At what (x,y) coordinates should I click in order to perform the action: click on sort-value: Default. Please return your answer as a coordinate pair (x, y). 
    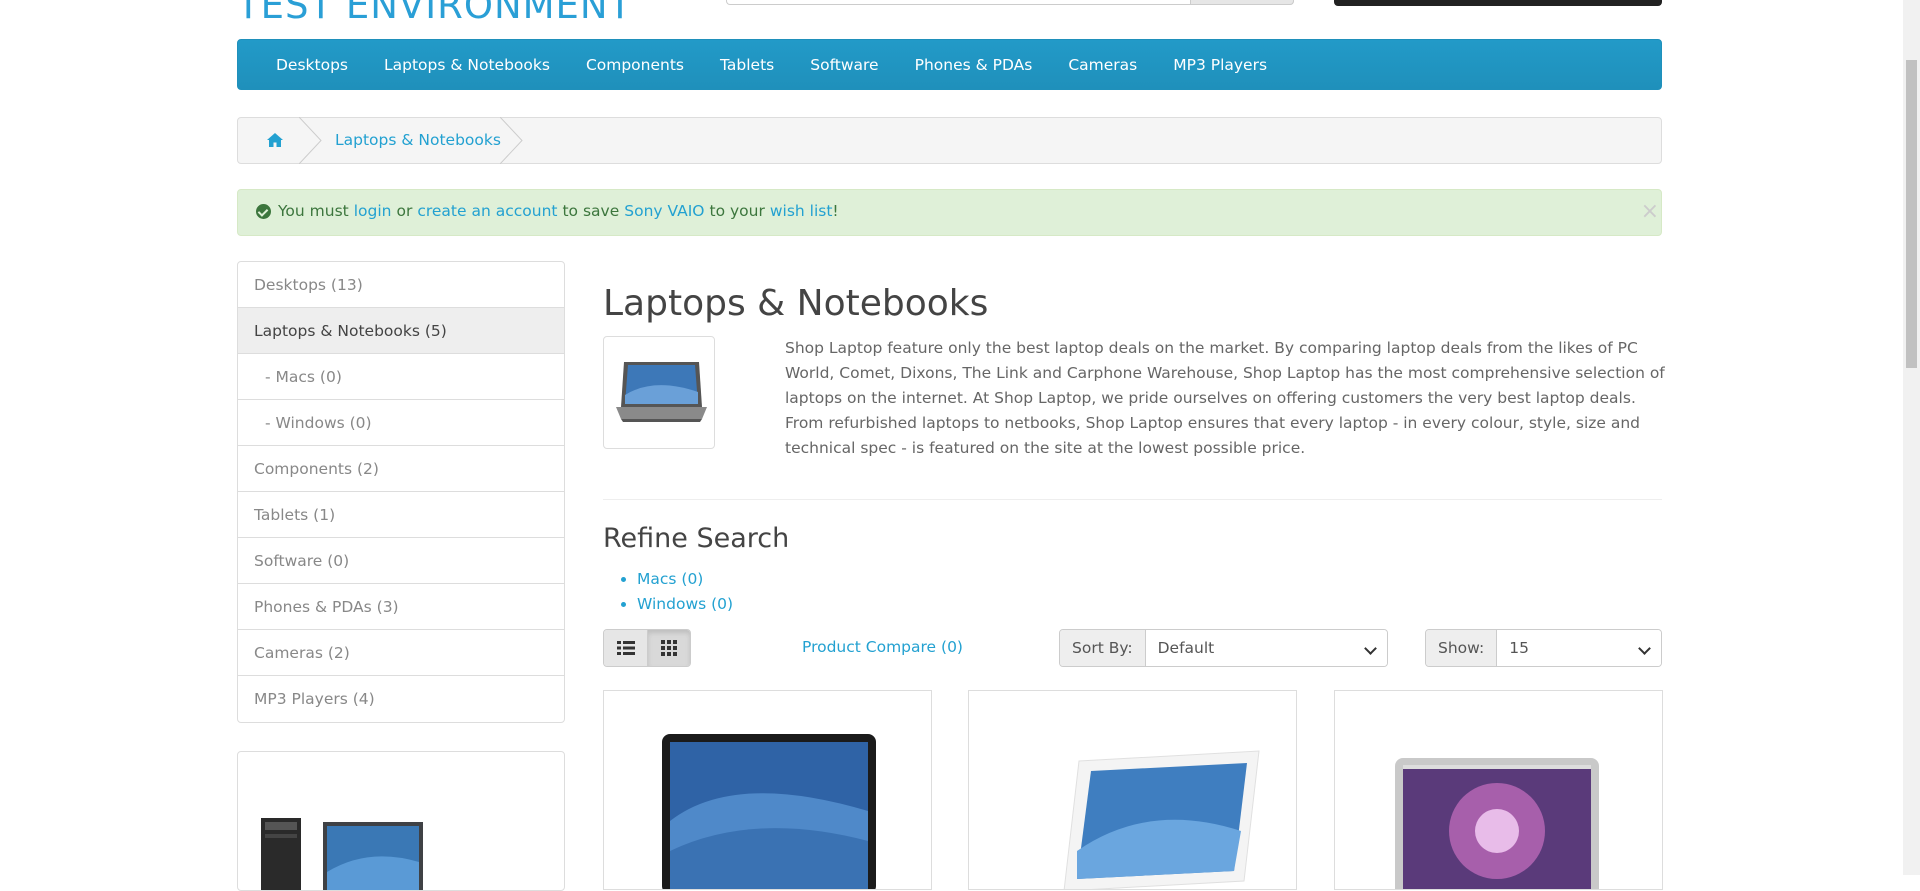
    Looking at the image, I should click on (1186, 648).